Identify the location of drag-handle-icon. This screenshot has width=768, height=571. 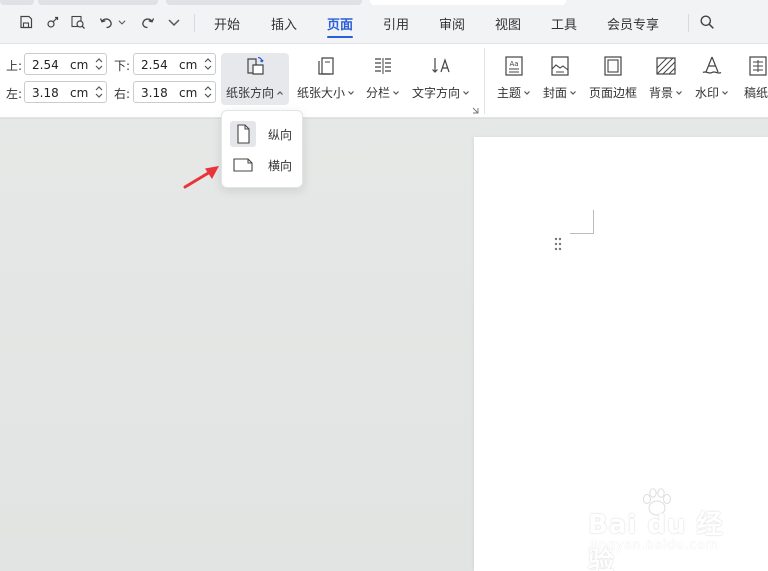
(558, 244).